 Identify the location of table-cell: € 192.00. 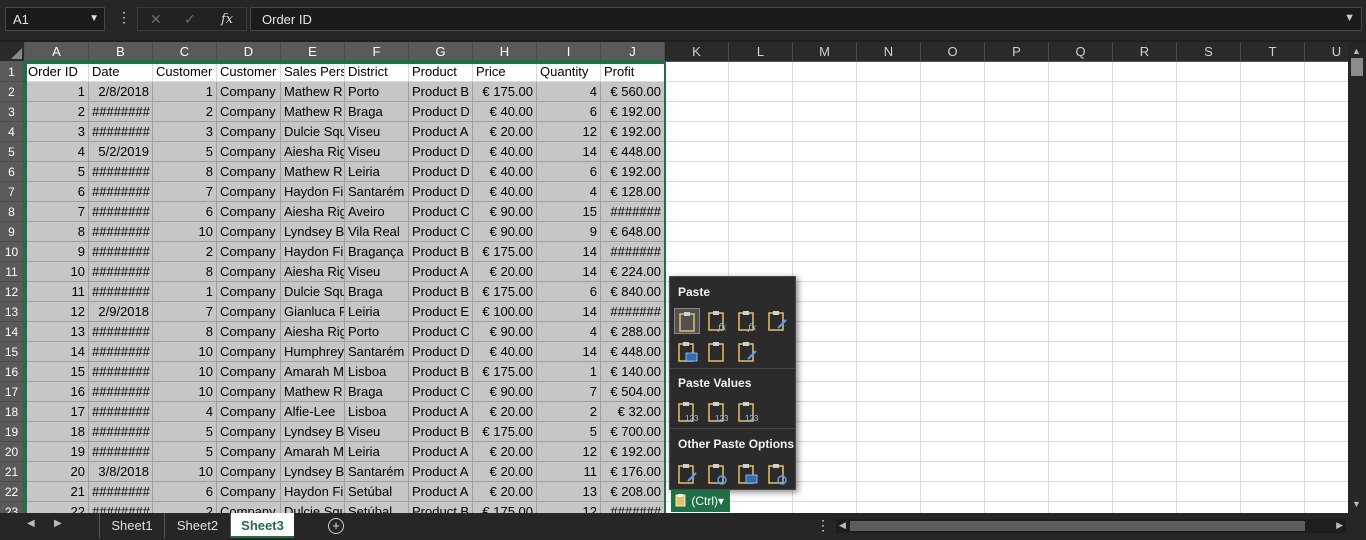
(633, 112).